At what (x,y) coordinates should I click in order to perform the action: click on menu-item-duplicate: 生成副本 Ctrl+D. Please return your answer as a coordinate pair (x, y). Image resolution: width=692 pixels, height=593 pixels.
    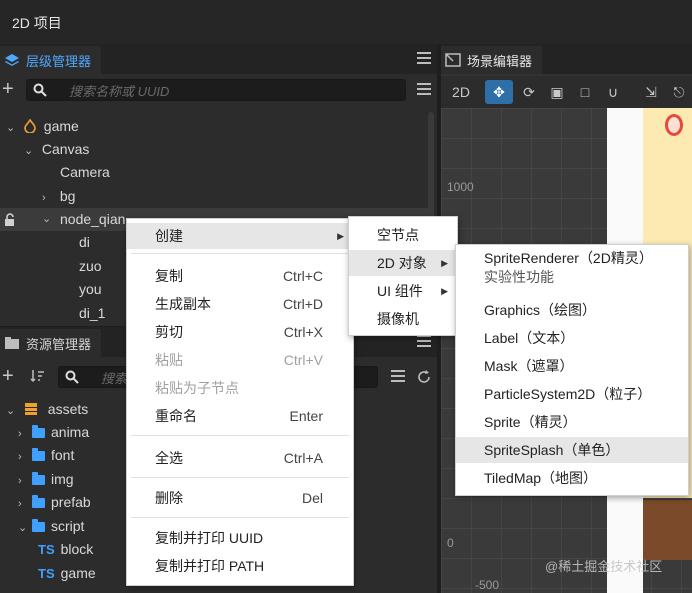
    Looking at the image, I should click on (240, 304).